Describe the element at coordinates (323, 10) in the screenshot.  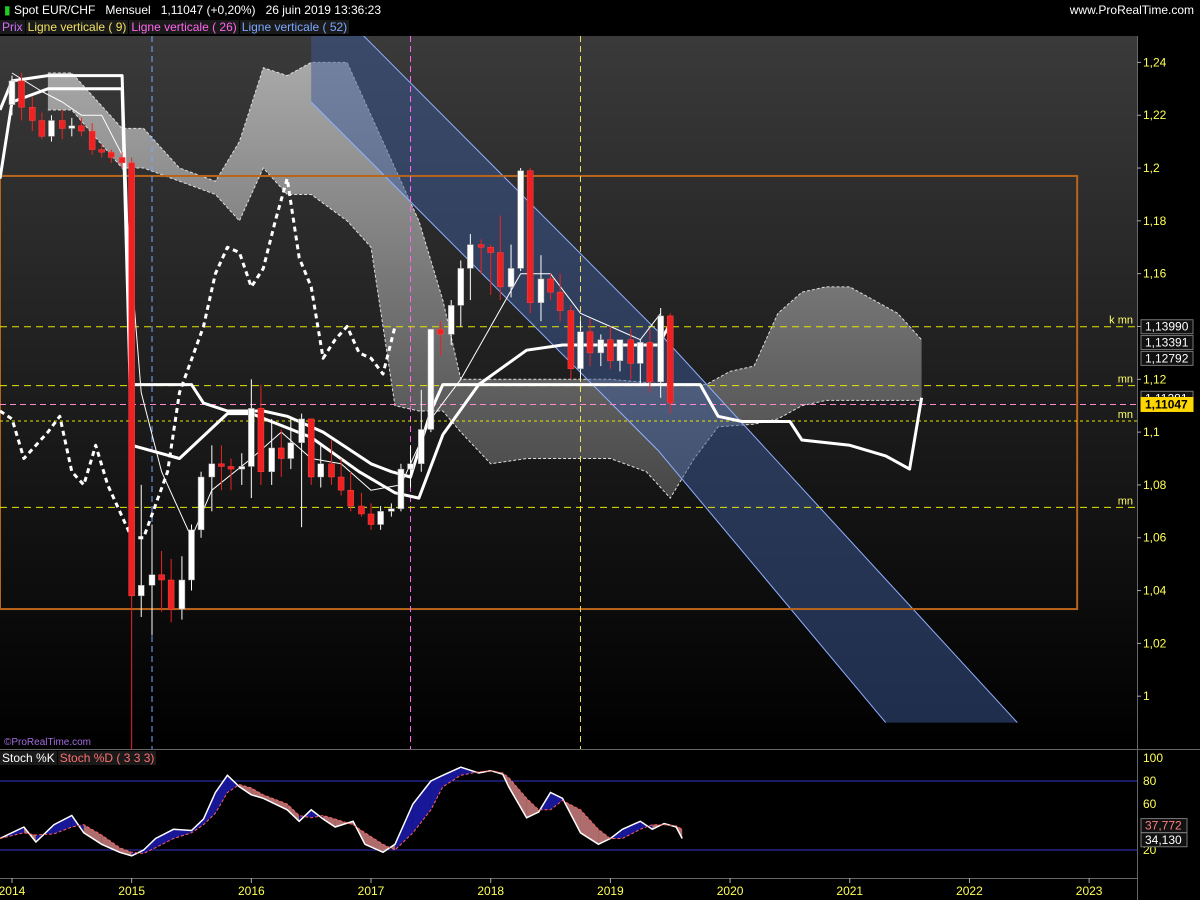
I see `datetime-label: 26 juin 2019 13:36:23` at that location.